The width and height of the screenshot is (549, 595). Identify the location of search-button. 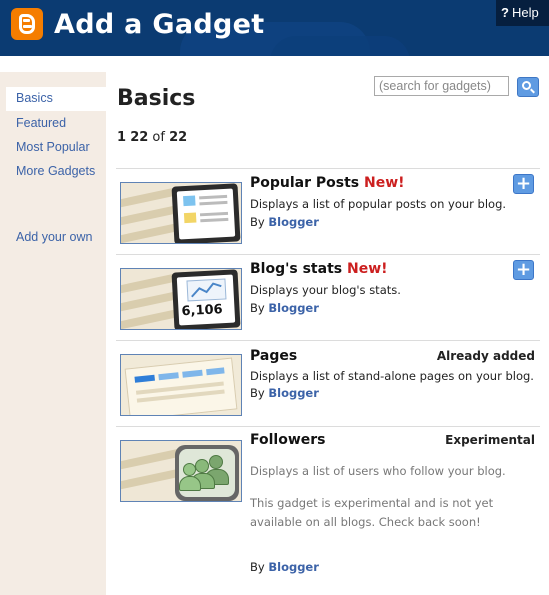
(528, 87).